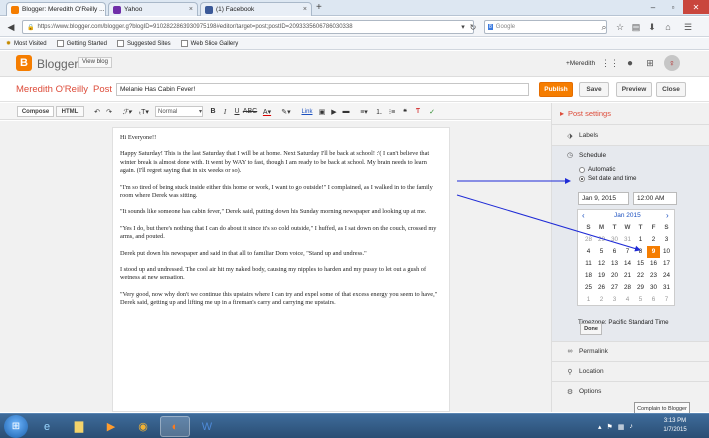 The height and width of the screenshot is (438, 709). What do you see at coordinates (143, 426) in the screenshot?
I see `chrome-icon: ◉` at bounding box center [143, 426].